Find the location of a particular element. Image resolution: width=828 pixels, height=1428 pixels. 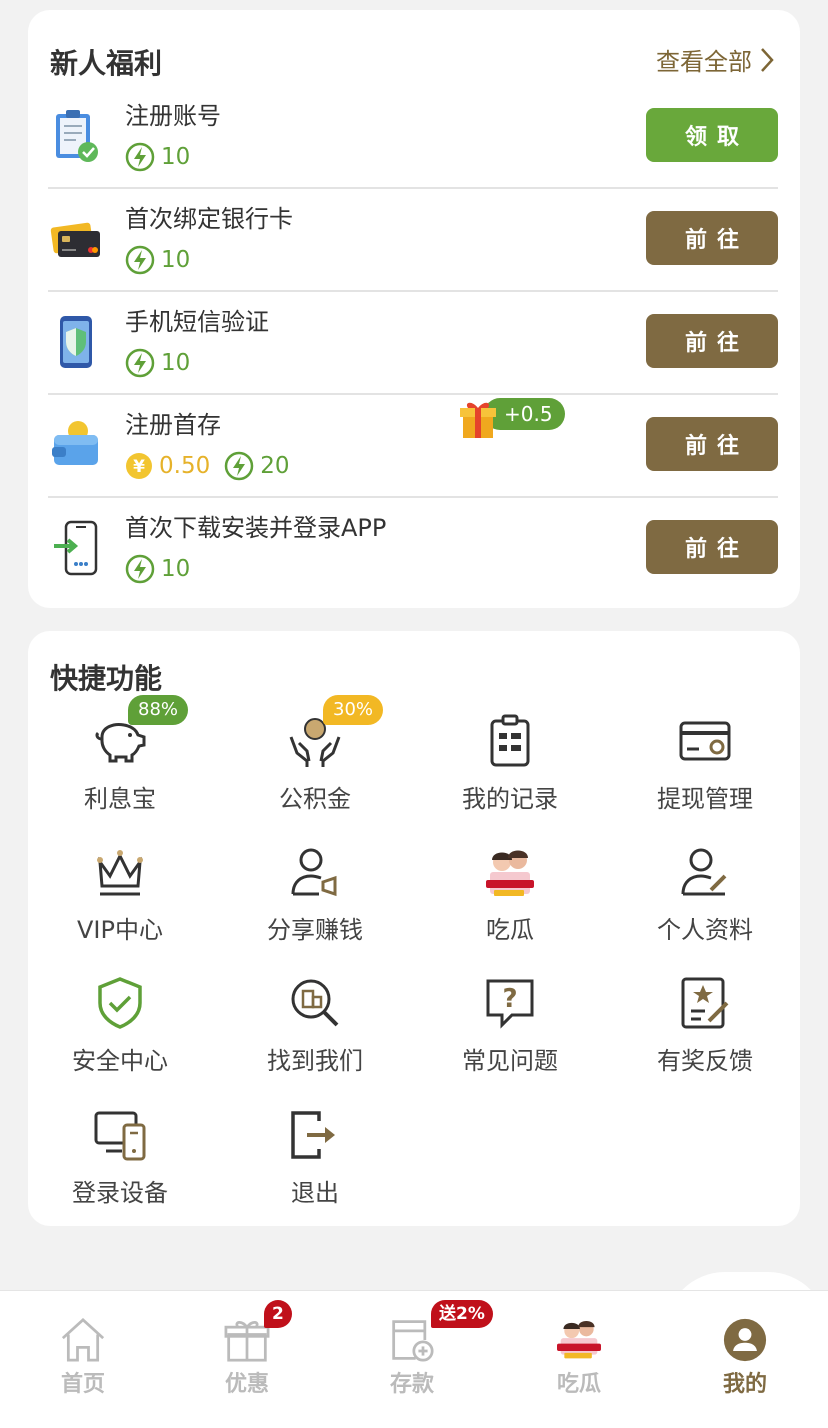

grid-label: 安全中心 is located at coordinates (120, 1061).